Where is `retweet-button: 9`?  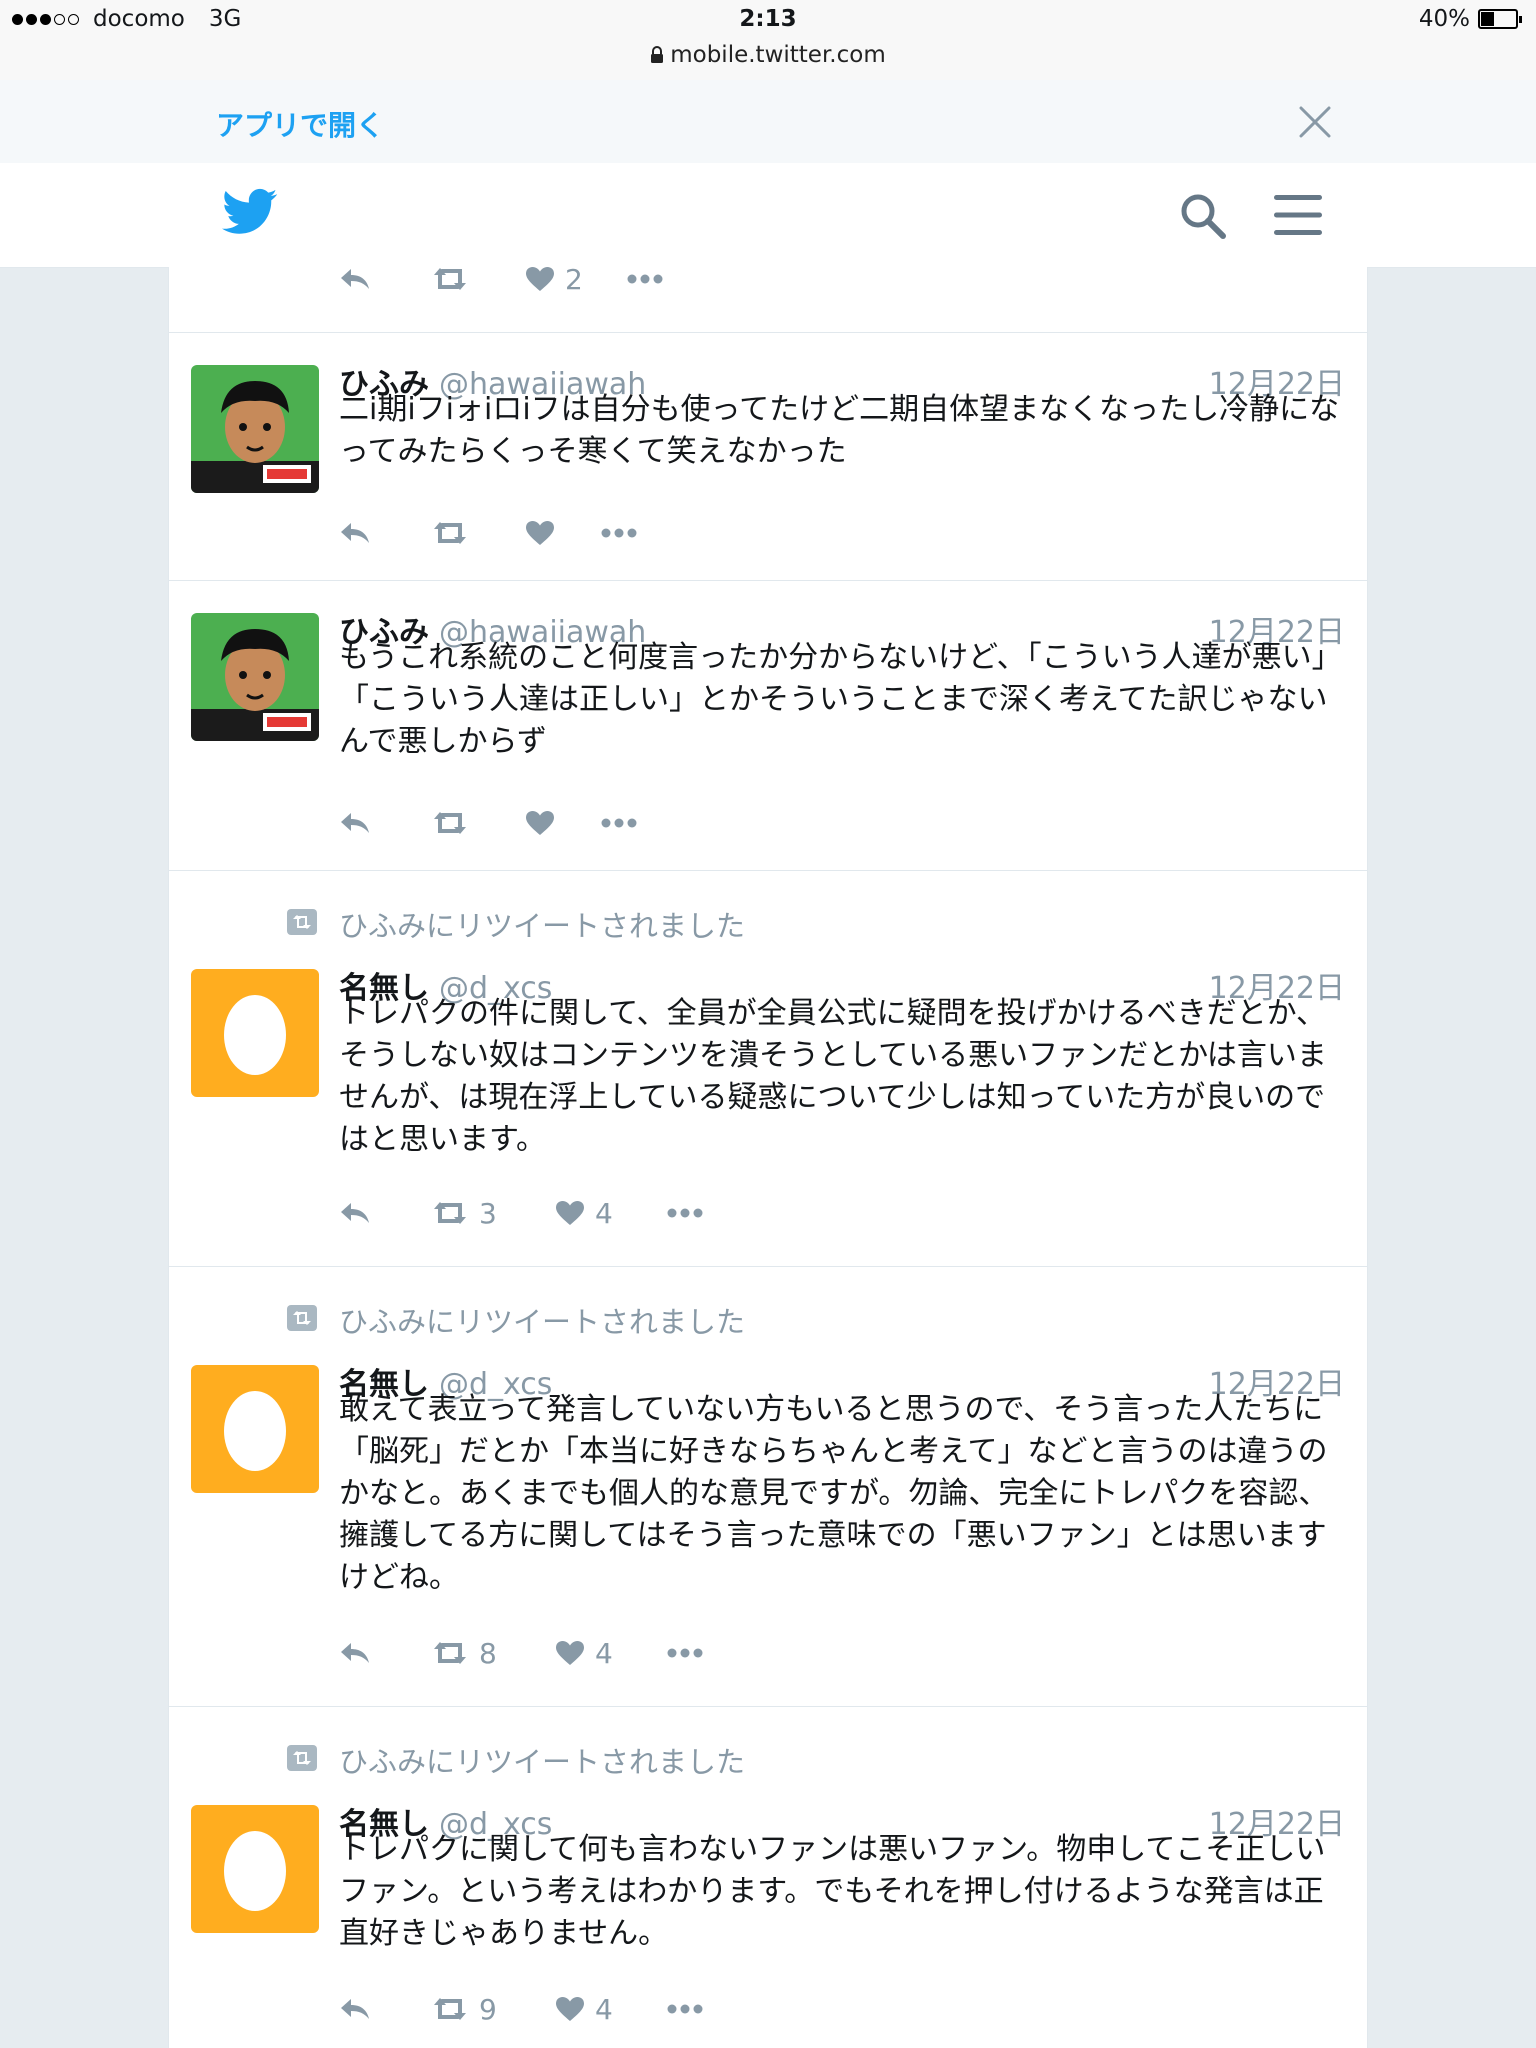
retweet-button: 9 is located at coordinates (464, 2009).